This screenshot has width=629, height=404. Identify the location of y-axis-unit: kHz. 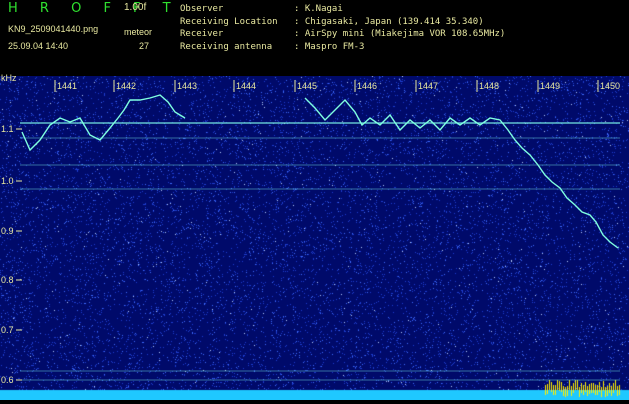
(9, 78).